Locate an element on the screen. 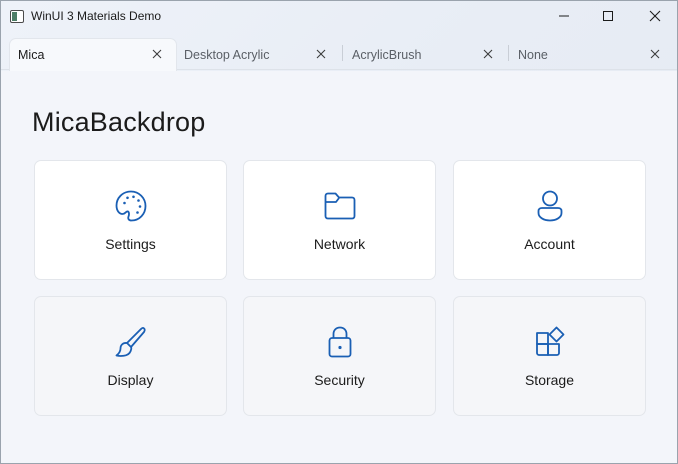 The image size is (678, 464). tab-desktop-acrylic: Desktop Acrylic is located at coordinates (259, 54).